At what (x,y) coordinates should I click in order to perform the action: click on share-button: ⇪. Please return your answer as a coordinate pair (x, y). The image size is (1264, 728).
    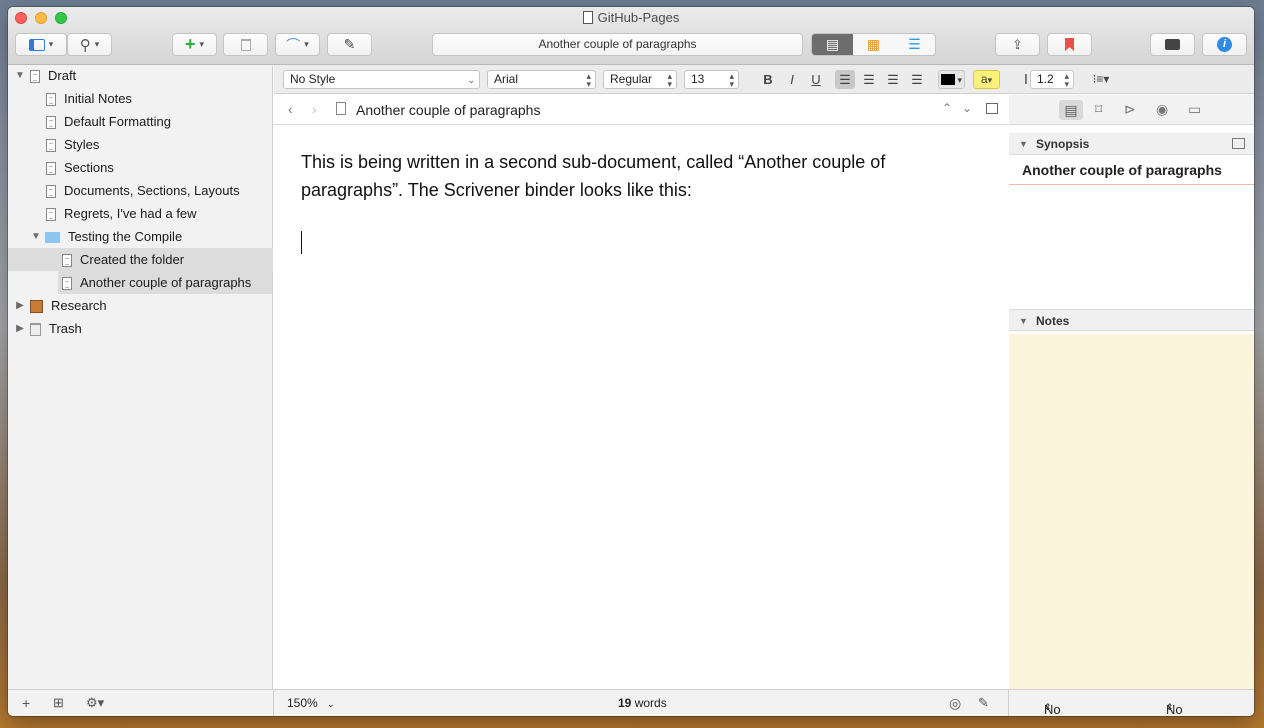
    Looking at the image, I should click on (1017, 44).